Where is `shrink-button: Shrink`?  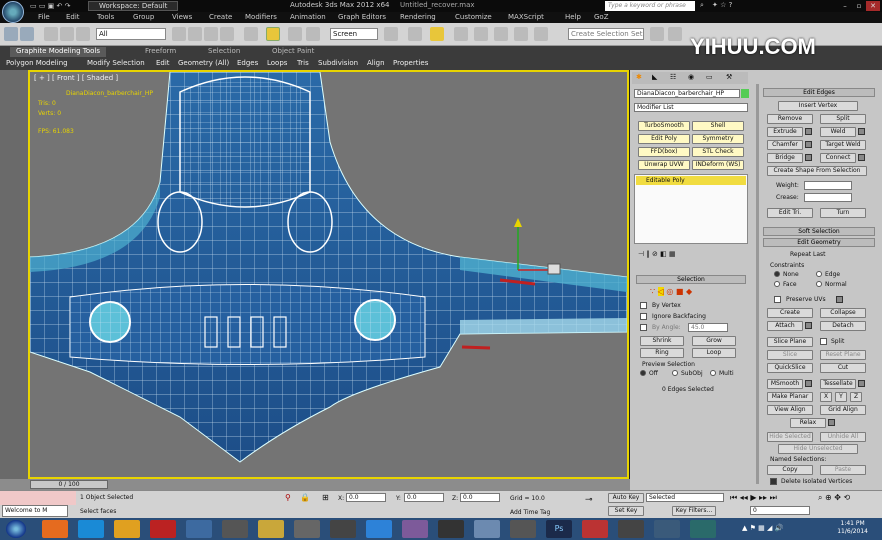 shrink-button: Shrink is located at coordinates (662, 341).